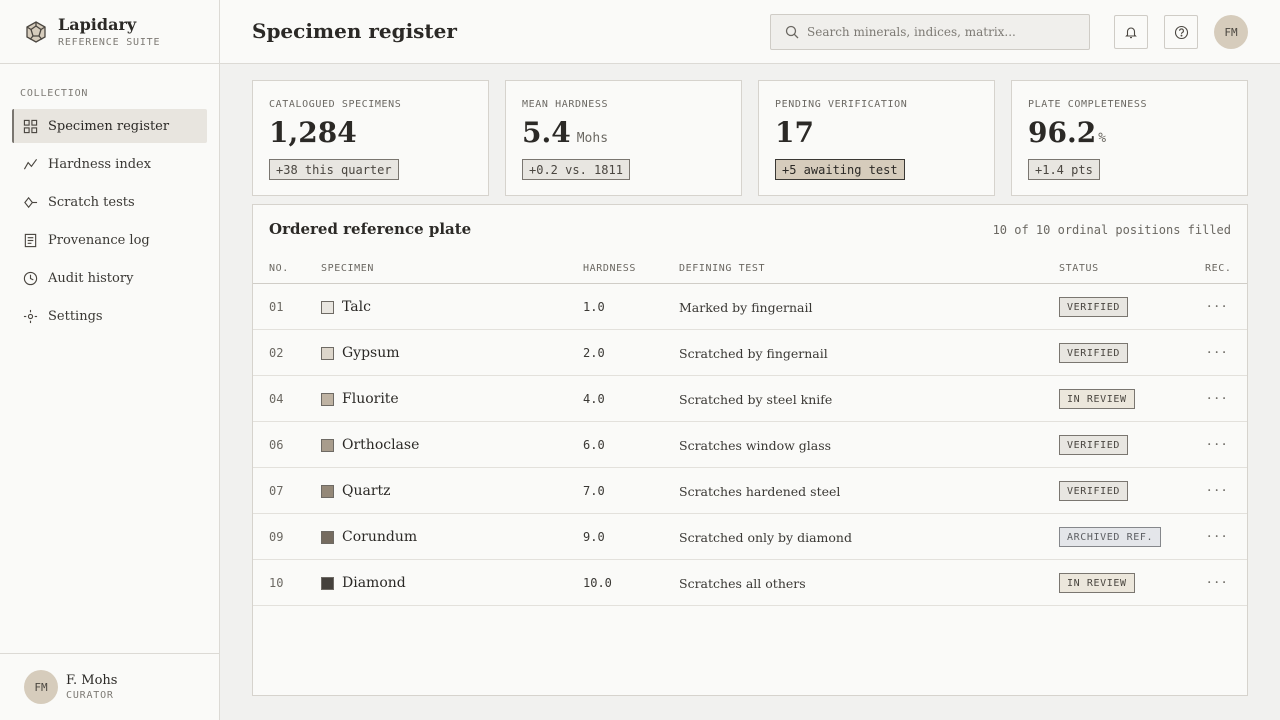  Describe the element at coordinates (576, 169) in the screenshot. I see `kpi-badge: +0.2 vs. 1811` at that location.